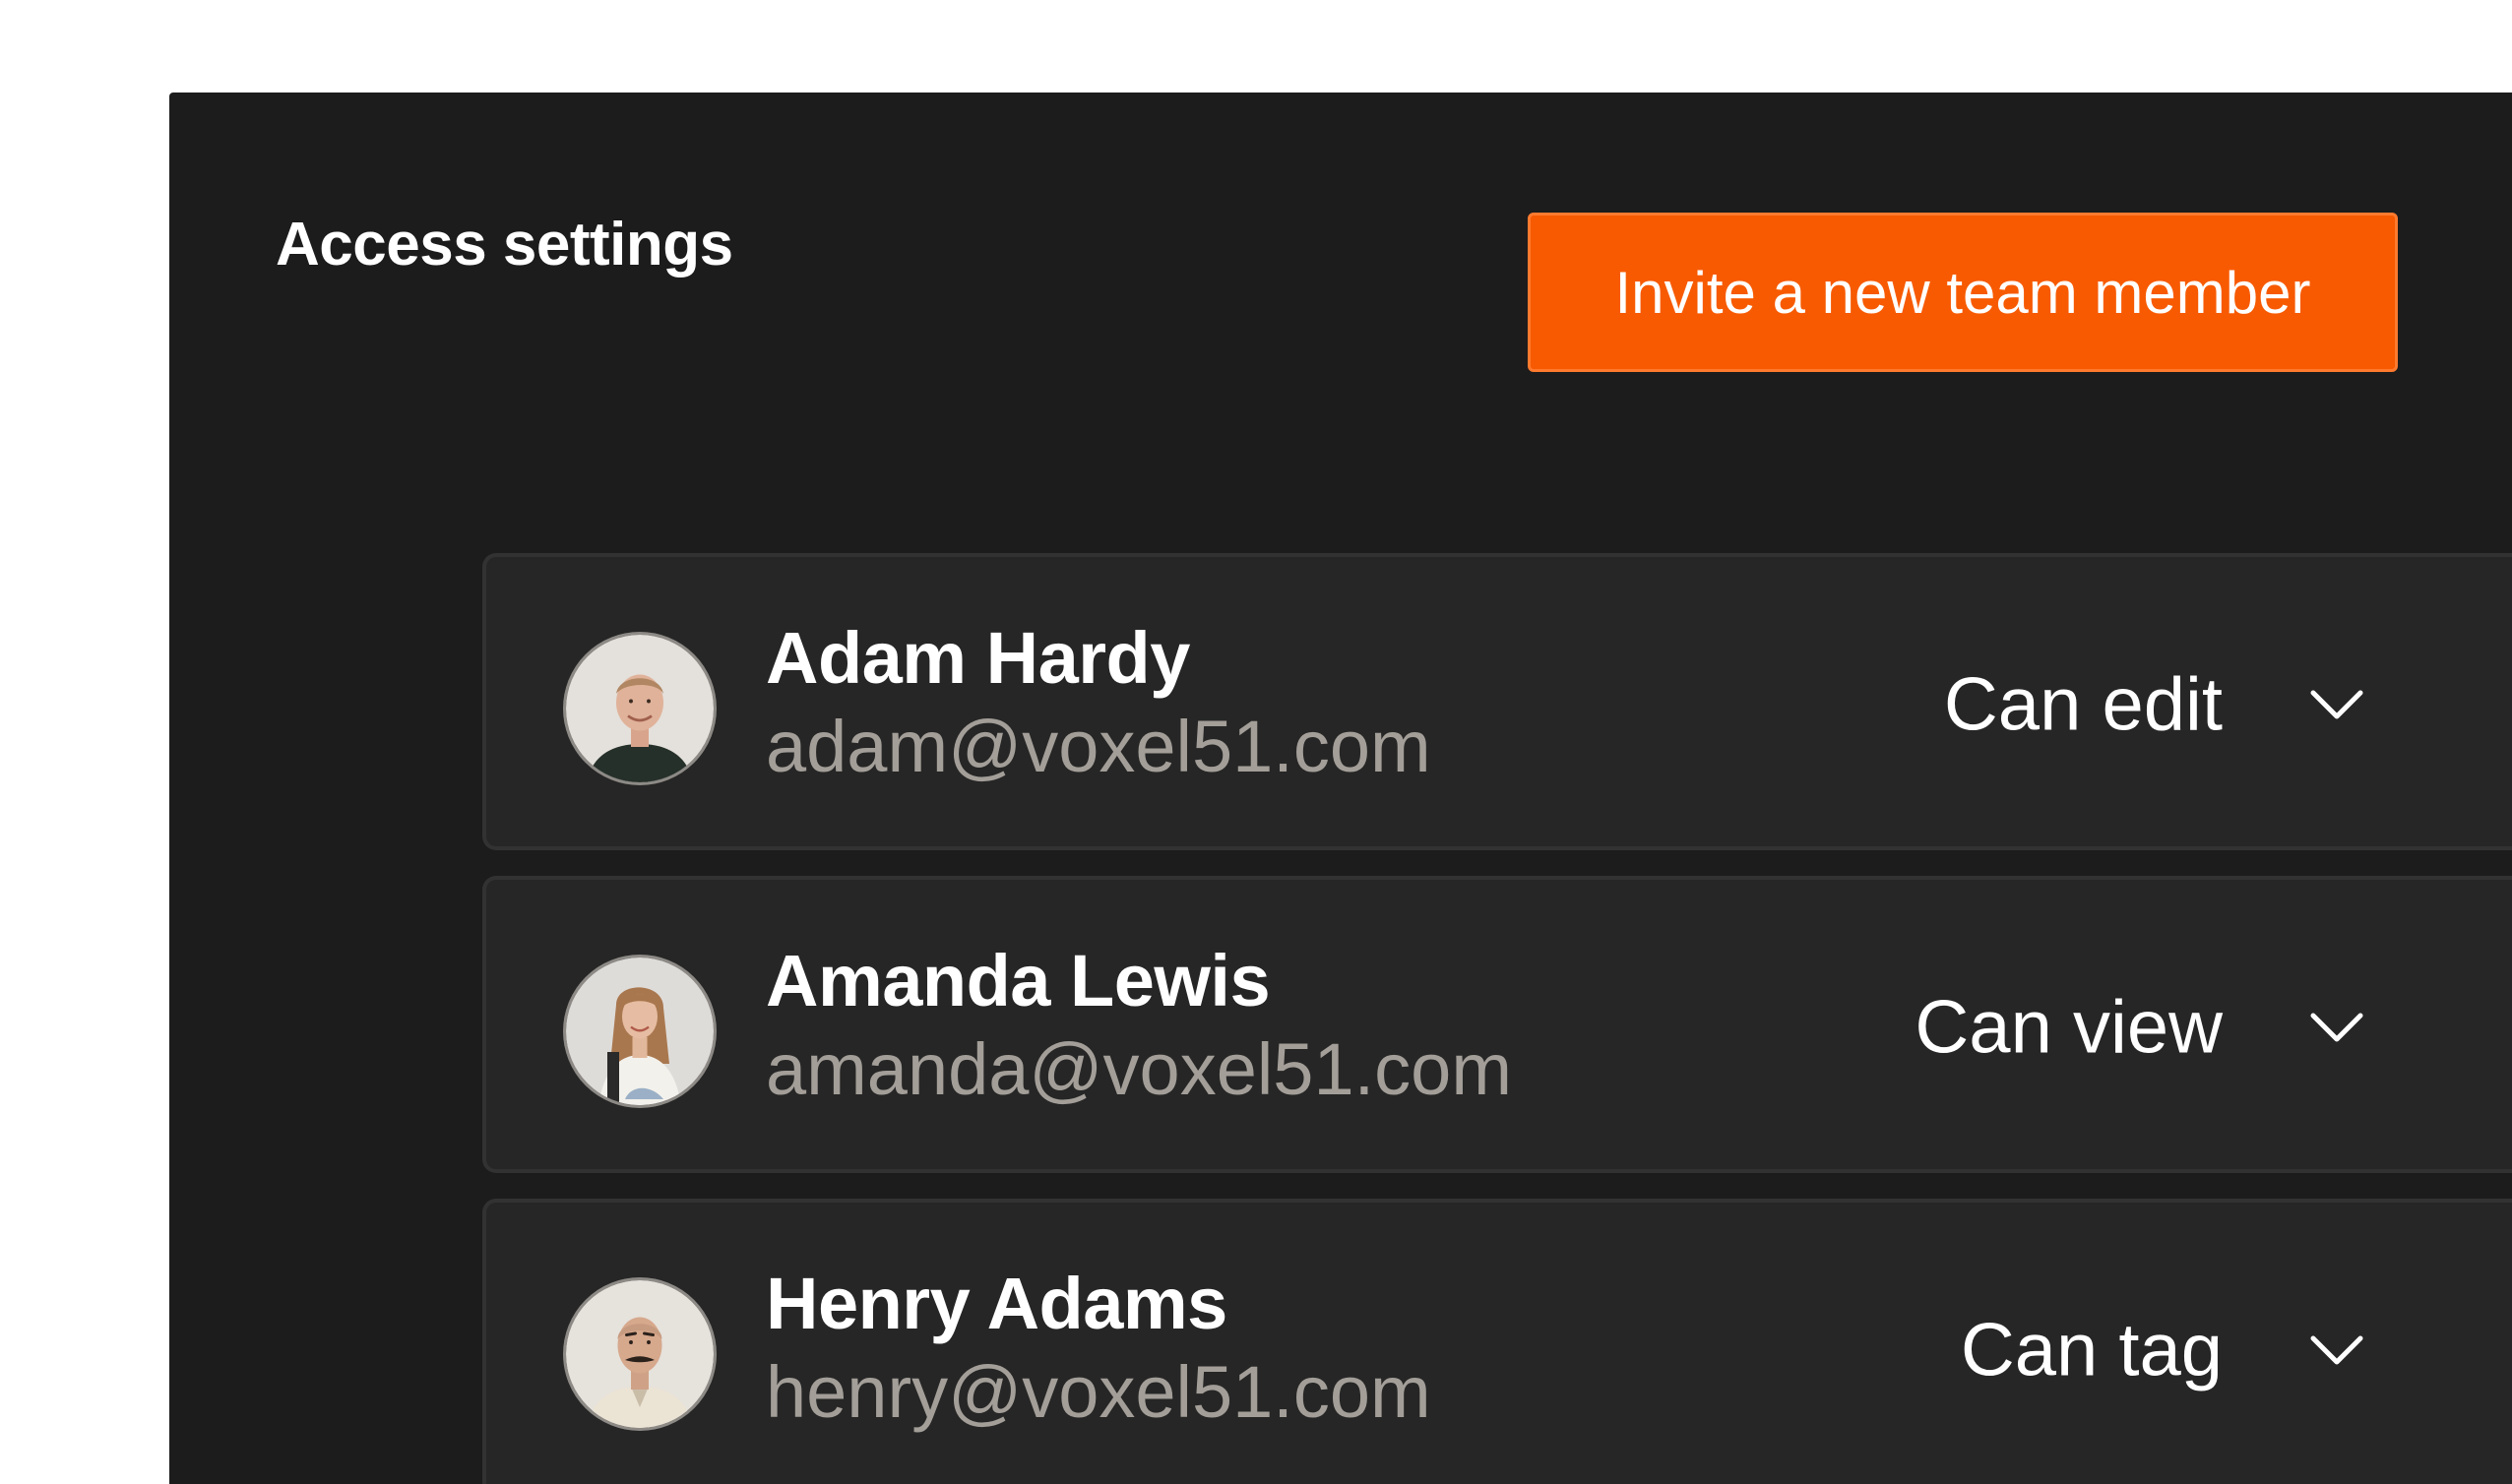  Describe the element at coordinates (997, 1304) in the screenshot. I see `member-name: Henry Adams` at that location.